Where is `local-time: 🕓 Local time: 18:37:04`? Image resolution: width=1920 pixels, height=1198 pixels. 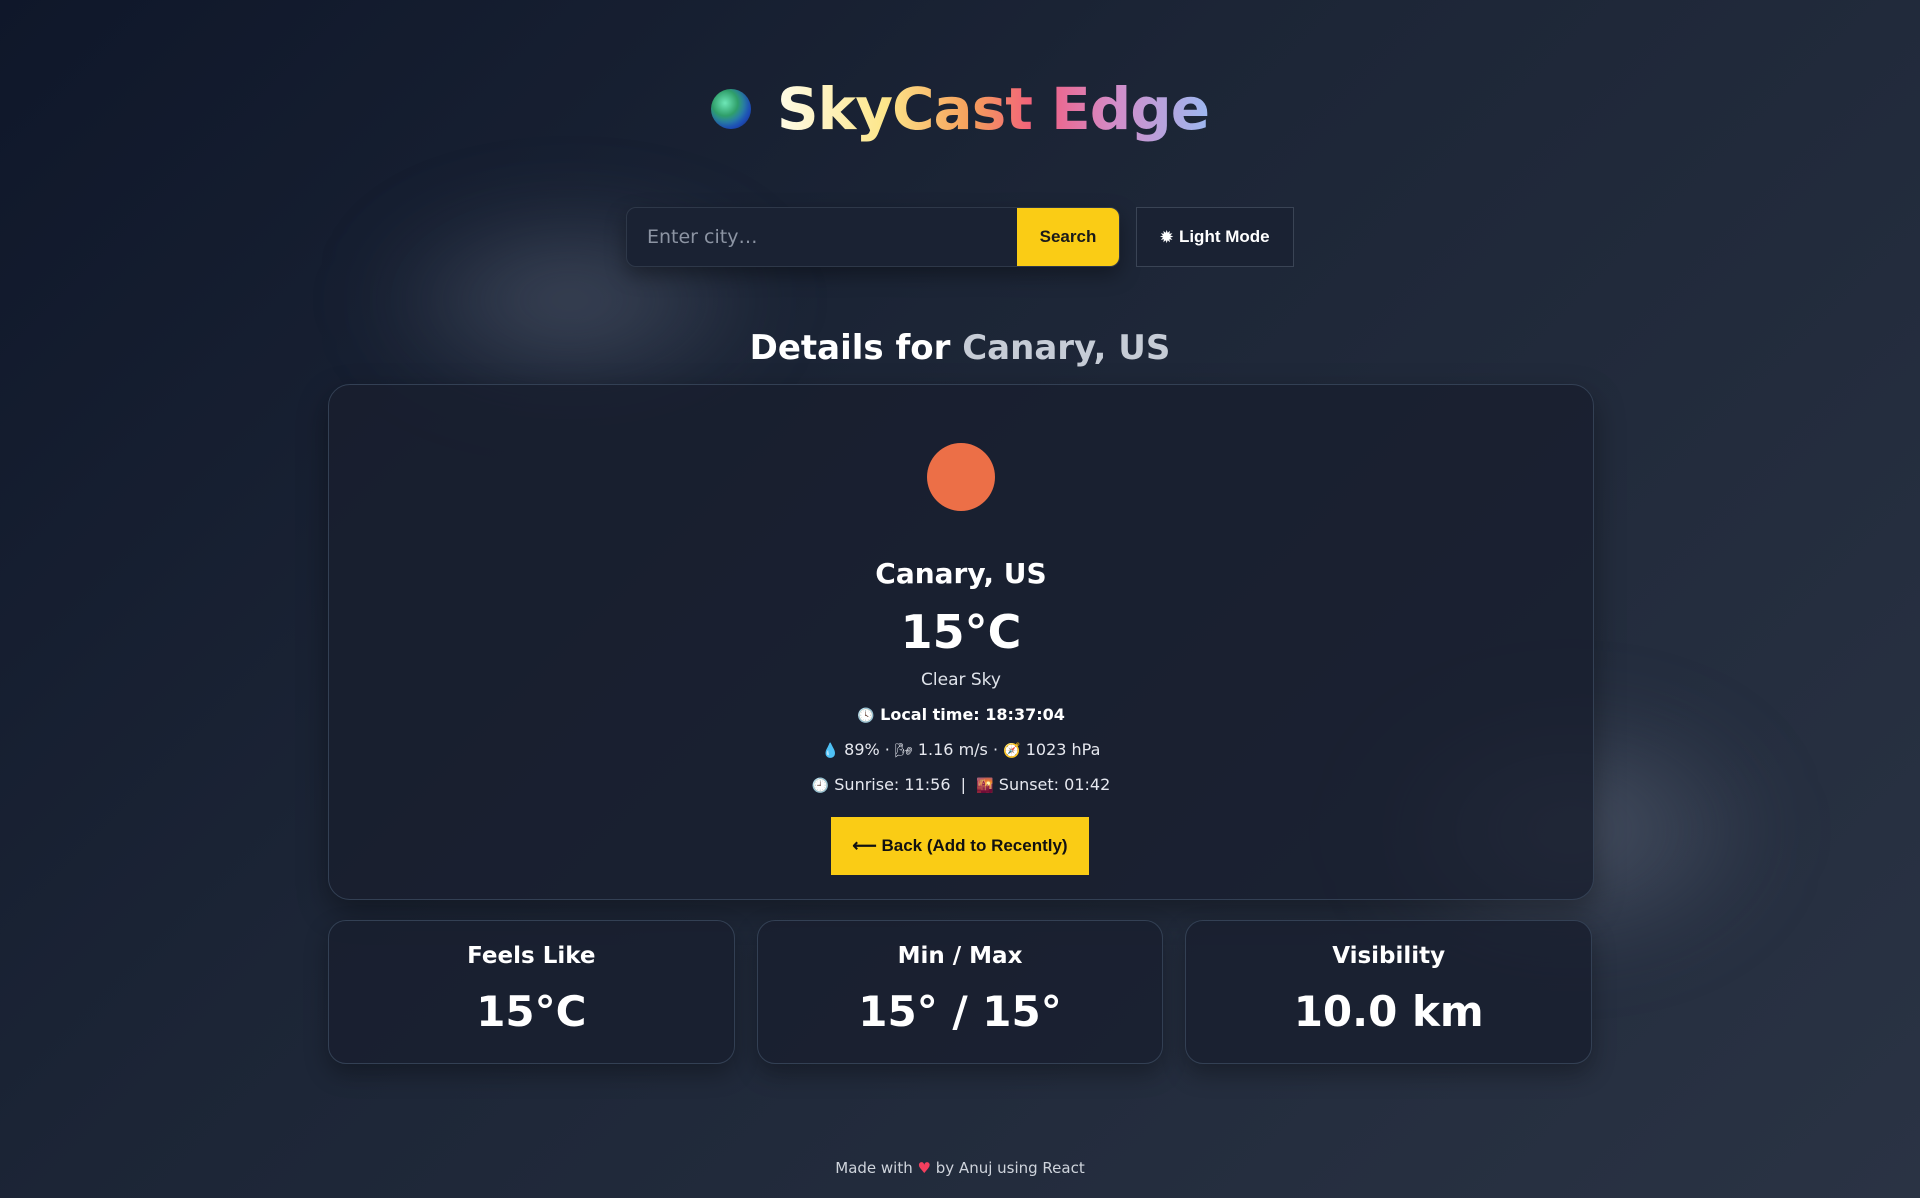
local-time: 🕓 Local time: 18:37:04 is located at coordinates (961, 714).